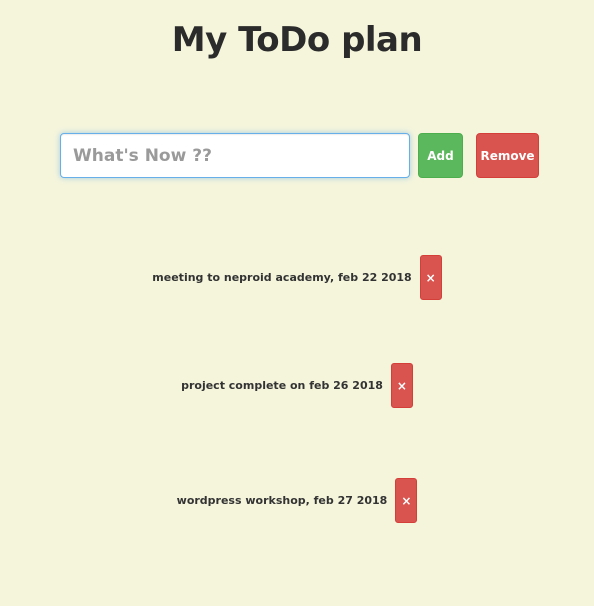  I want to click on add-button: Add, so click(440, 155).